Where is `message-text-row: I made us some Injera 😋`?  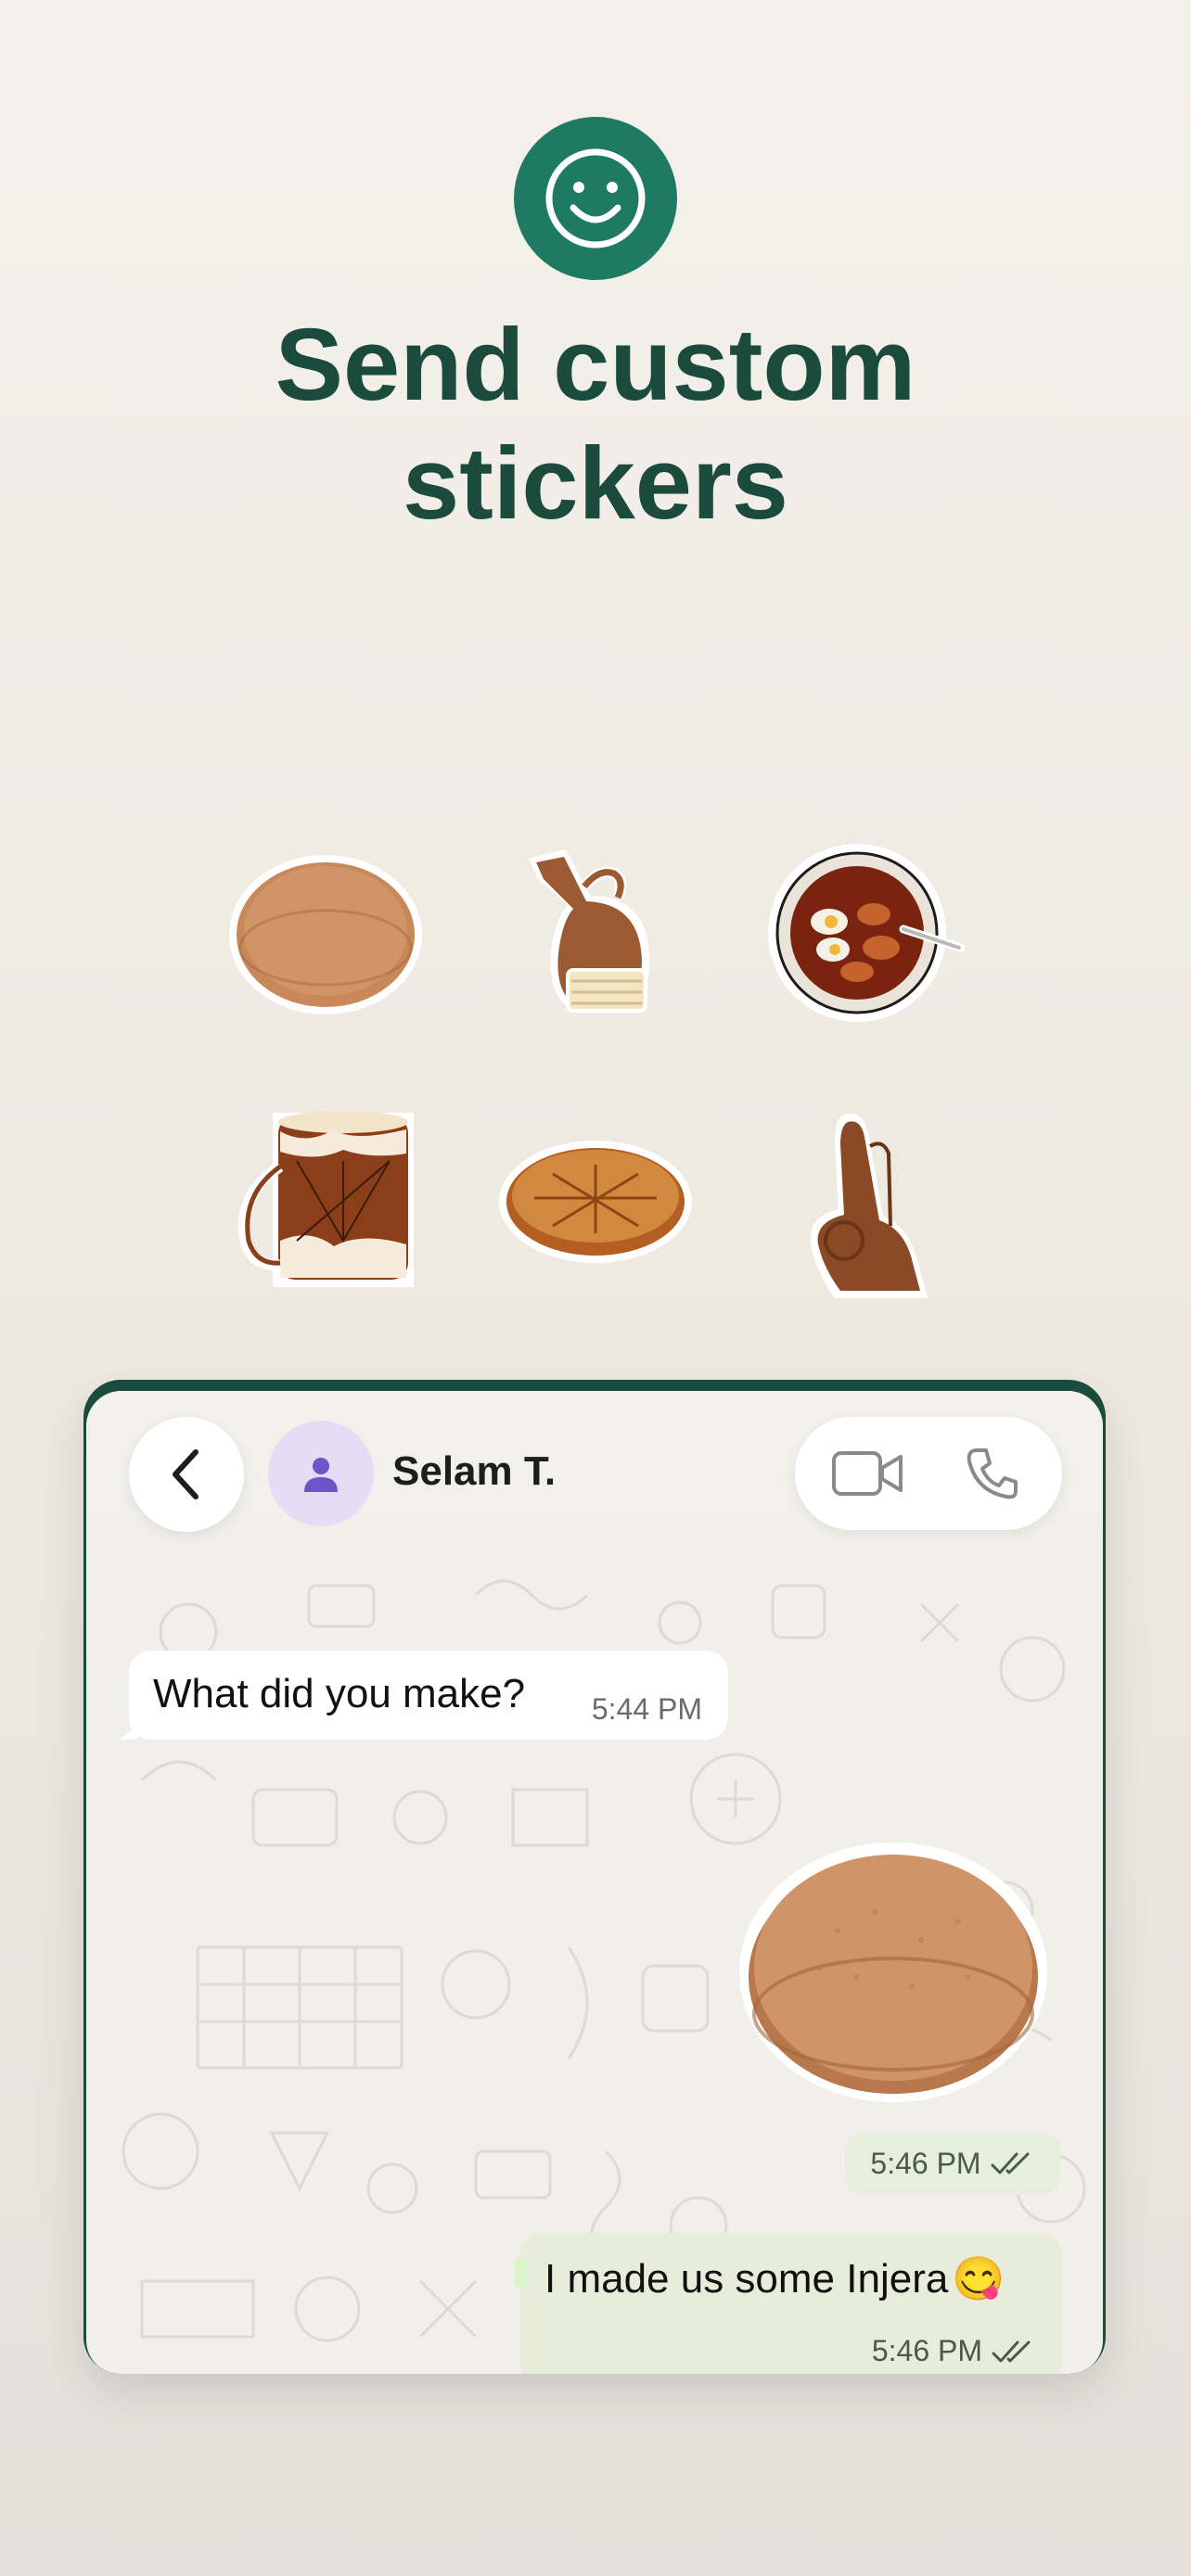
message-text-row: I made us some Injera 😋 is located at coordinates (775, 2278).